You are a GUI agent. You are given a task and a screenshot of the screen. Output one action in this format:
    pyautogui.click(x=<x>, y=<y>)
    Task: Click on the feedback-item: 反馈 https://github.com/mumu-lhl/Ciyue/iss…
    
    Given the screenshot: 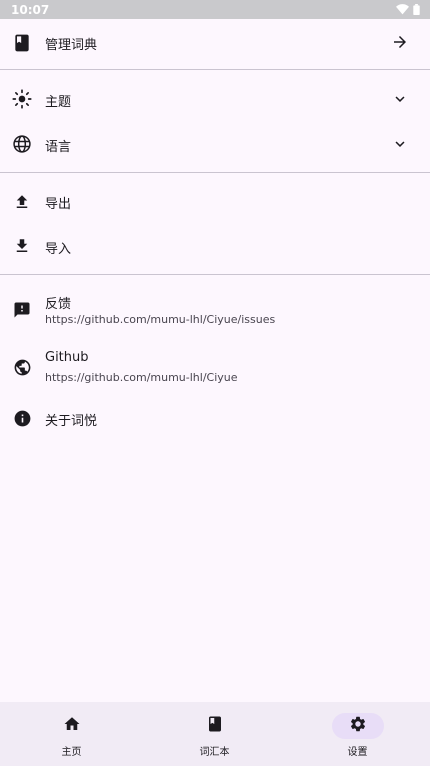 What is the action you would take?
    pyautogui.click(x=215, y=310)
    